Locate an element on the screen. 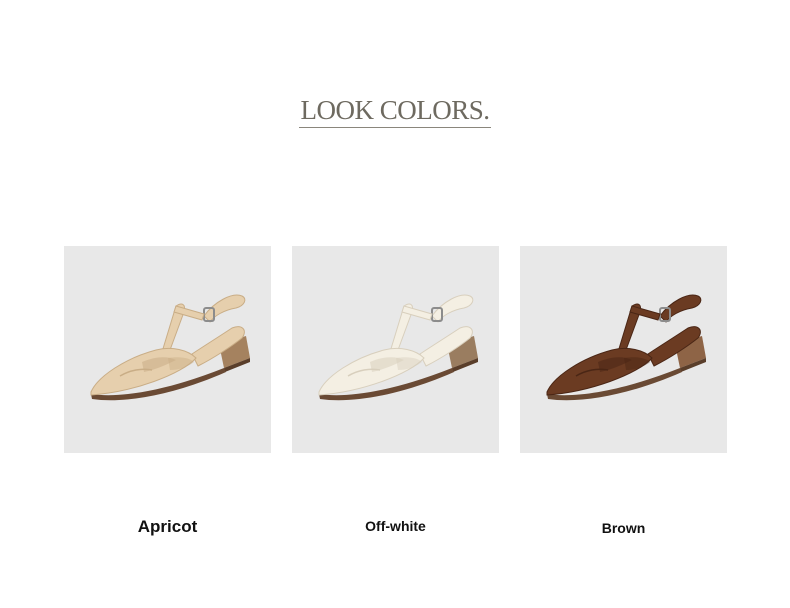  color-label-brown: Brown is located at coordinates (623, 528).